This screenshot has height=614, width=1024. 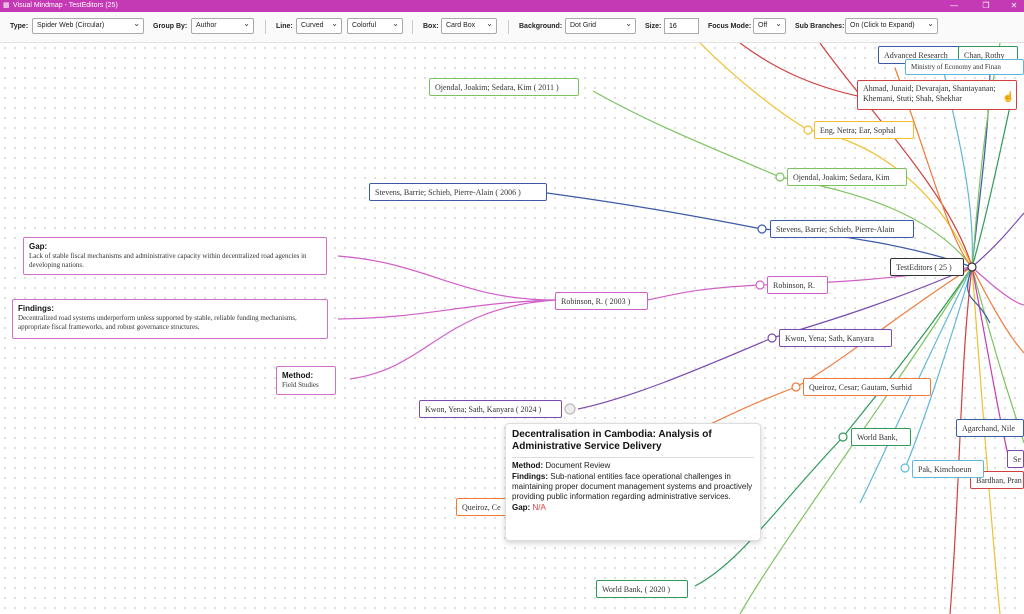 I want to click on size-label: Size:, so click(x=653, y=26).